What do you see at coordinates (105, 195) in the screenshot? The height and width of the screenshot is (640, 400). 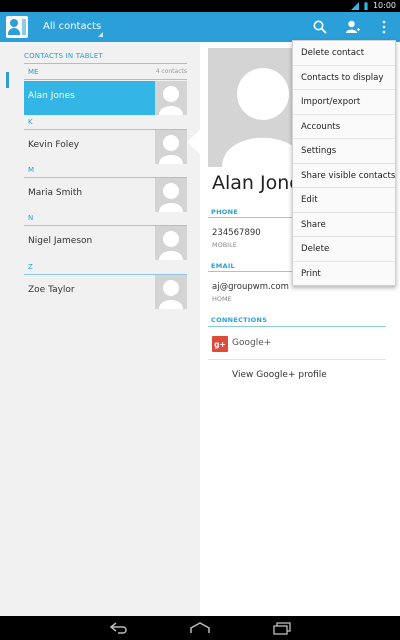 I see `contact-row-maria-smith: Maria Smith` at bounding box center [105, 195].